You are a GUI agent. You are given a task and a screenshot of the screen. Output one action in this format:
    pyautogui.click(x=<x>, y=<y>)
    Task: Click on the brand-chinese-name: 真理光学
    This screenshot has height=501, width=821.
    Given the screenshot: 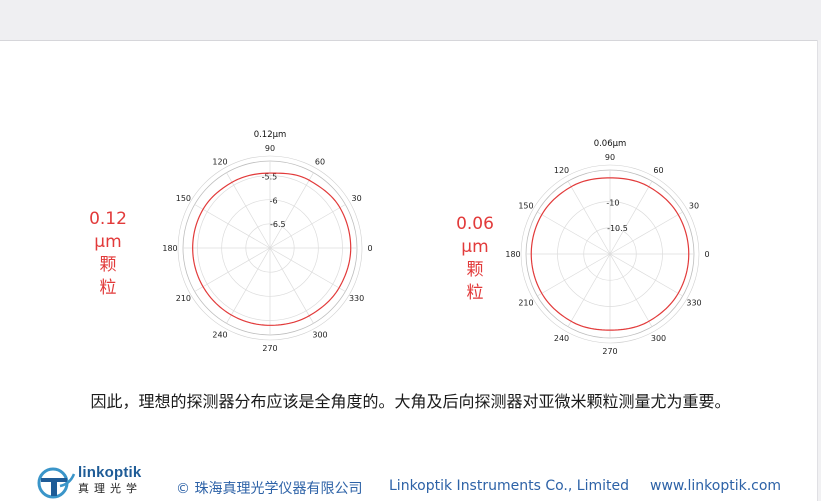 What is the action you would take?
    pyautogui.click(x=110, y=489)
    